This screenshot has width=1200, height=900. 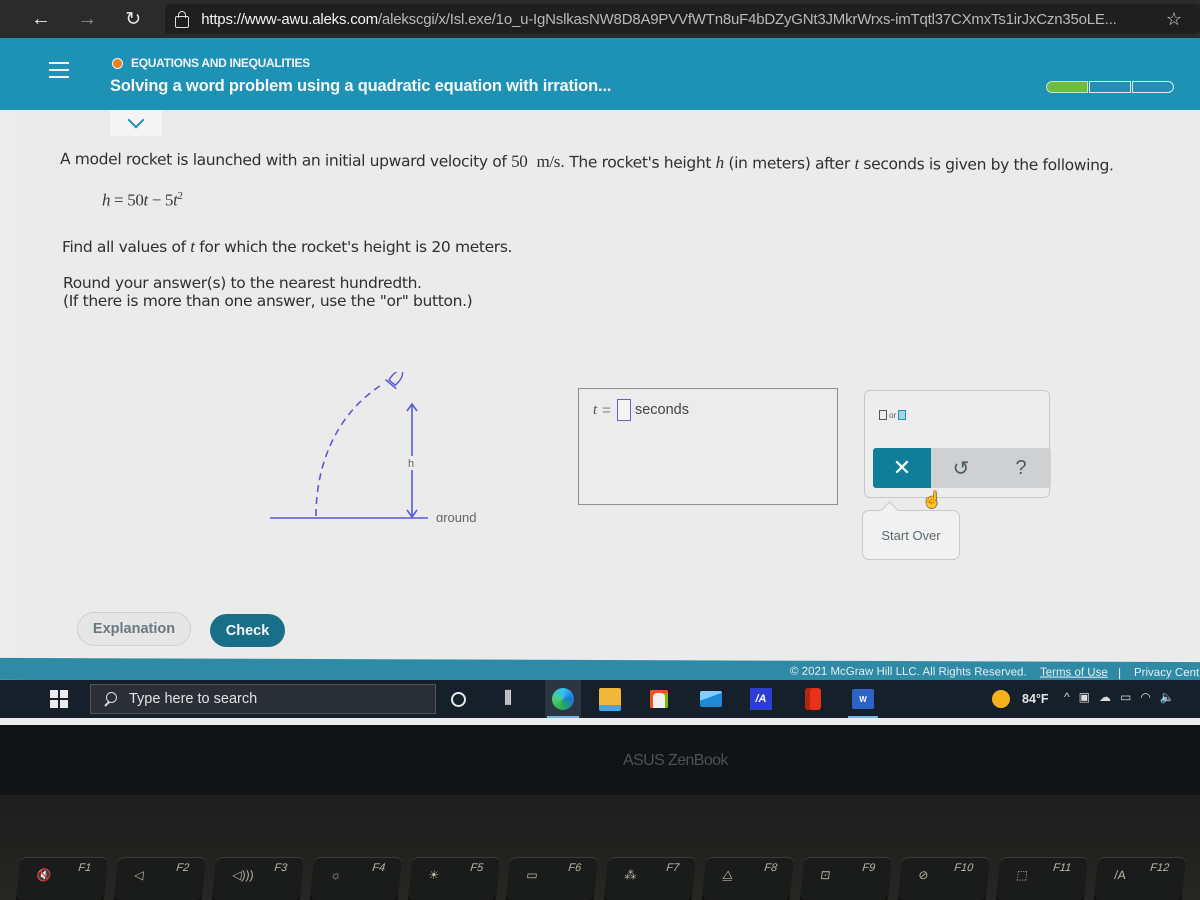 What do you see at coordinates (458, 699) in the screenshot?
I see `cortana-icon` at bounding box center [458, 699].